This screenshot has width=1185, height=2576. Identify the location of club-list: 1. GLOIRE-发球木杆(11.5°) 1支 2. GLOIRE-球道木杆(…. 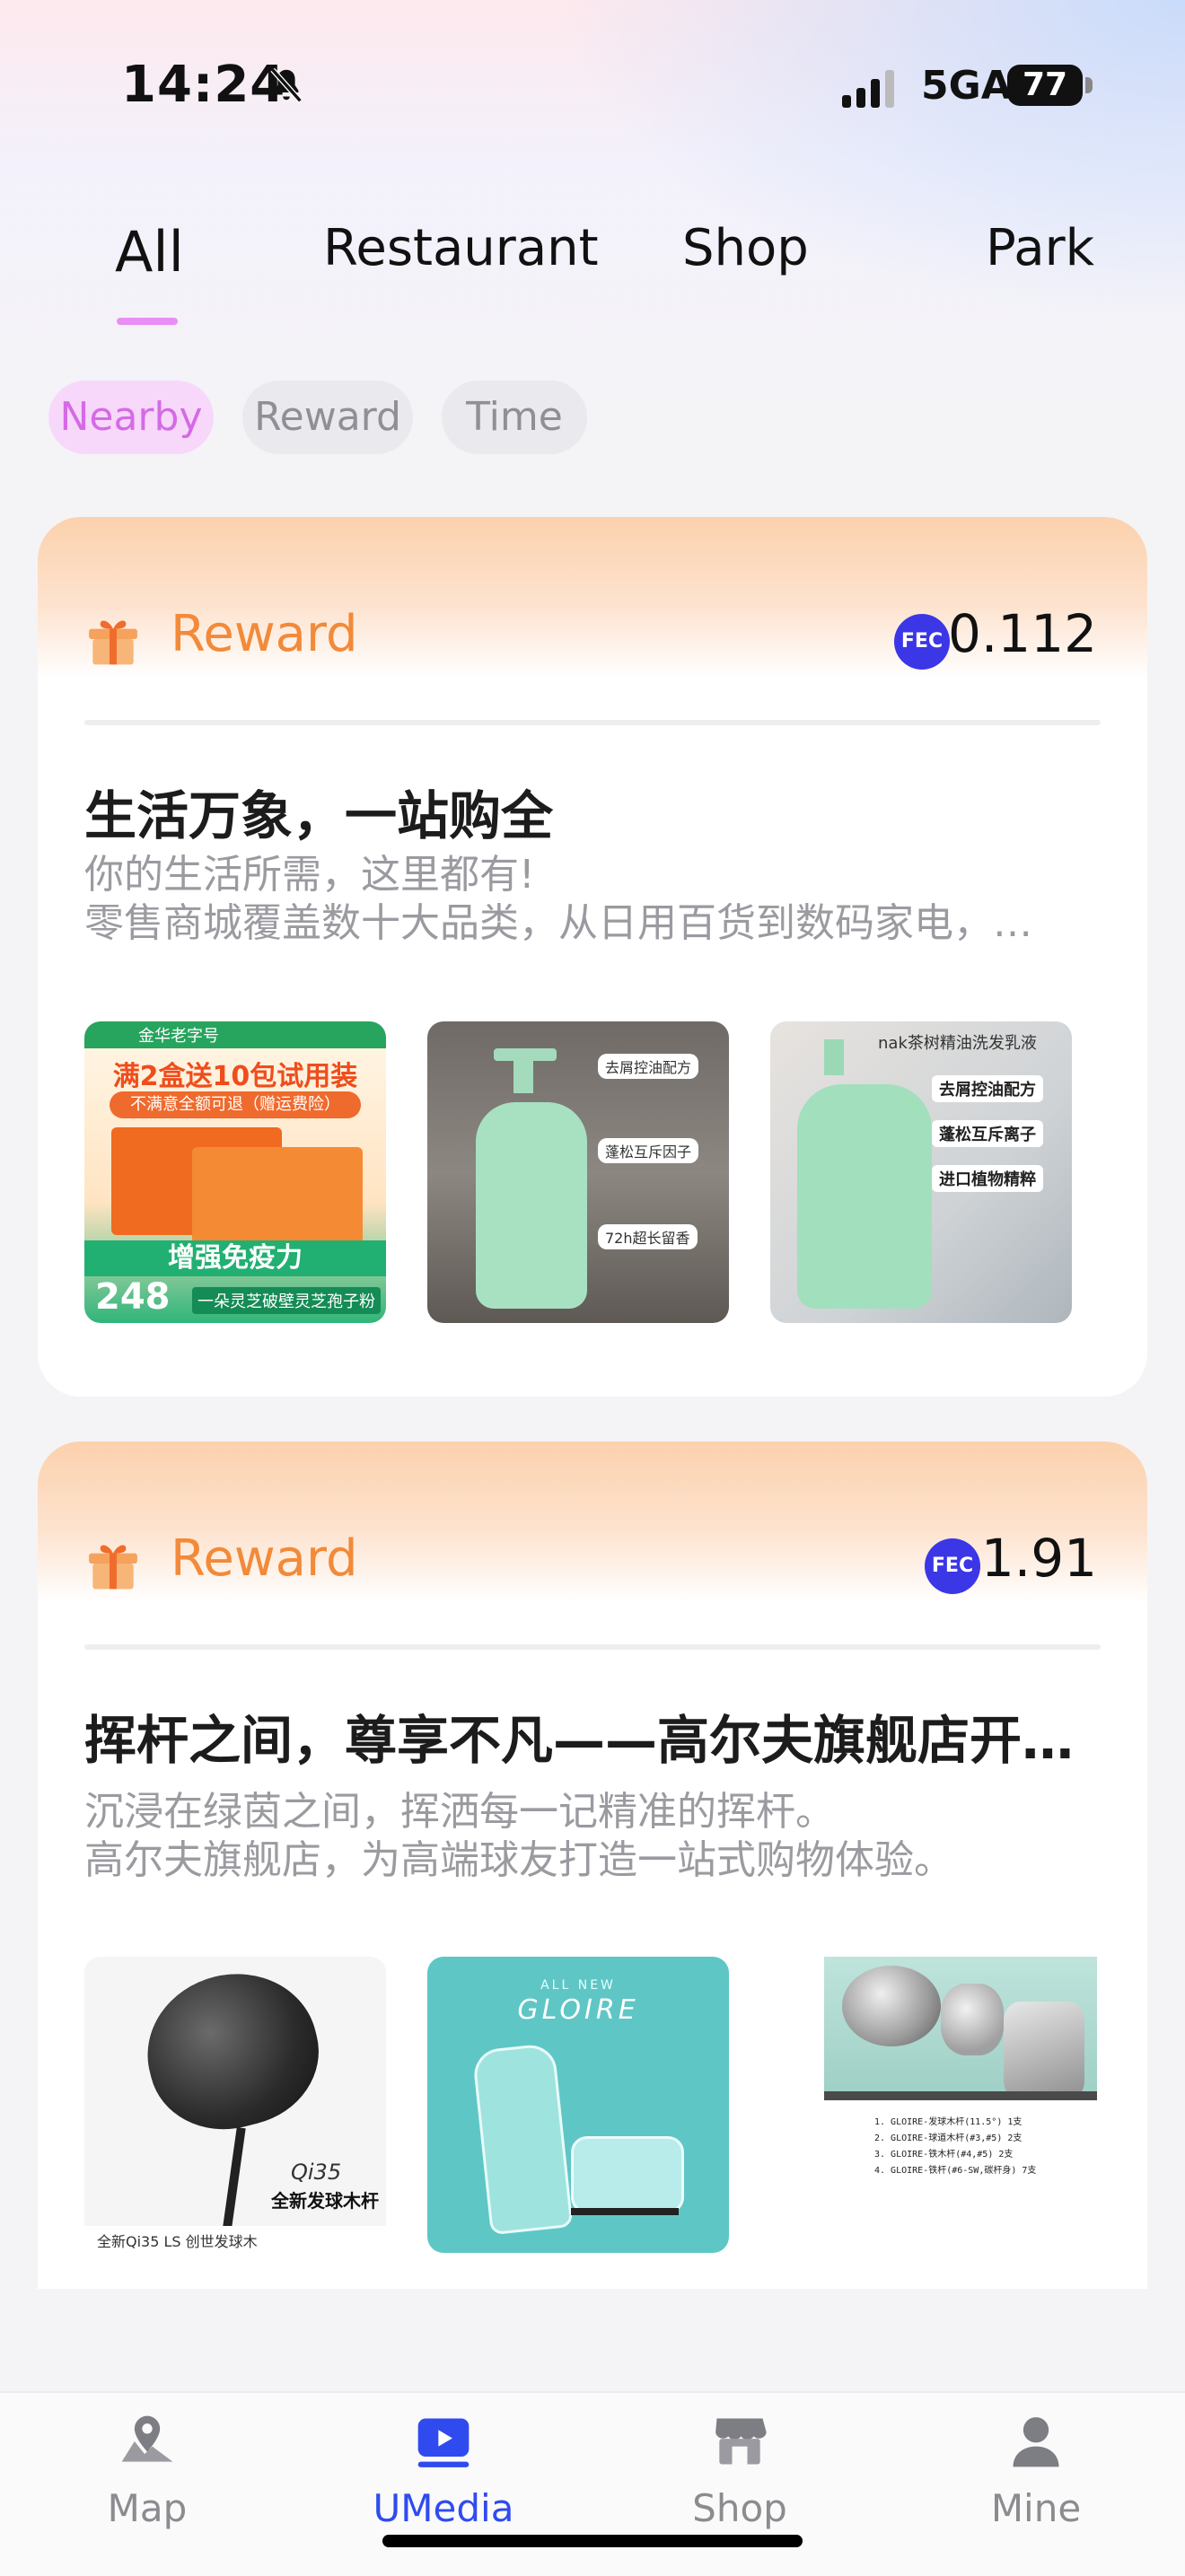
(982, 2147).